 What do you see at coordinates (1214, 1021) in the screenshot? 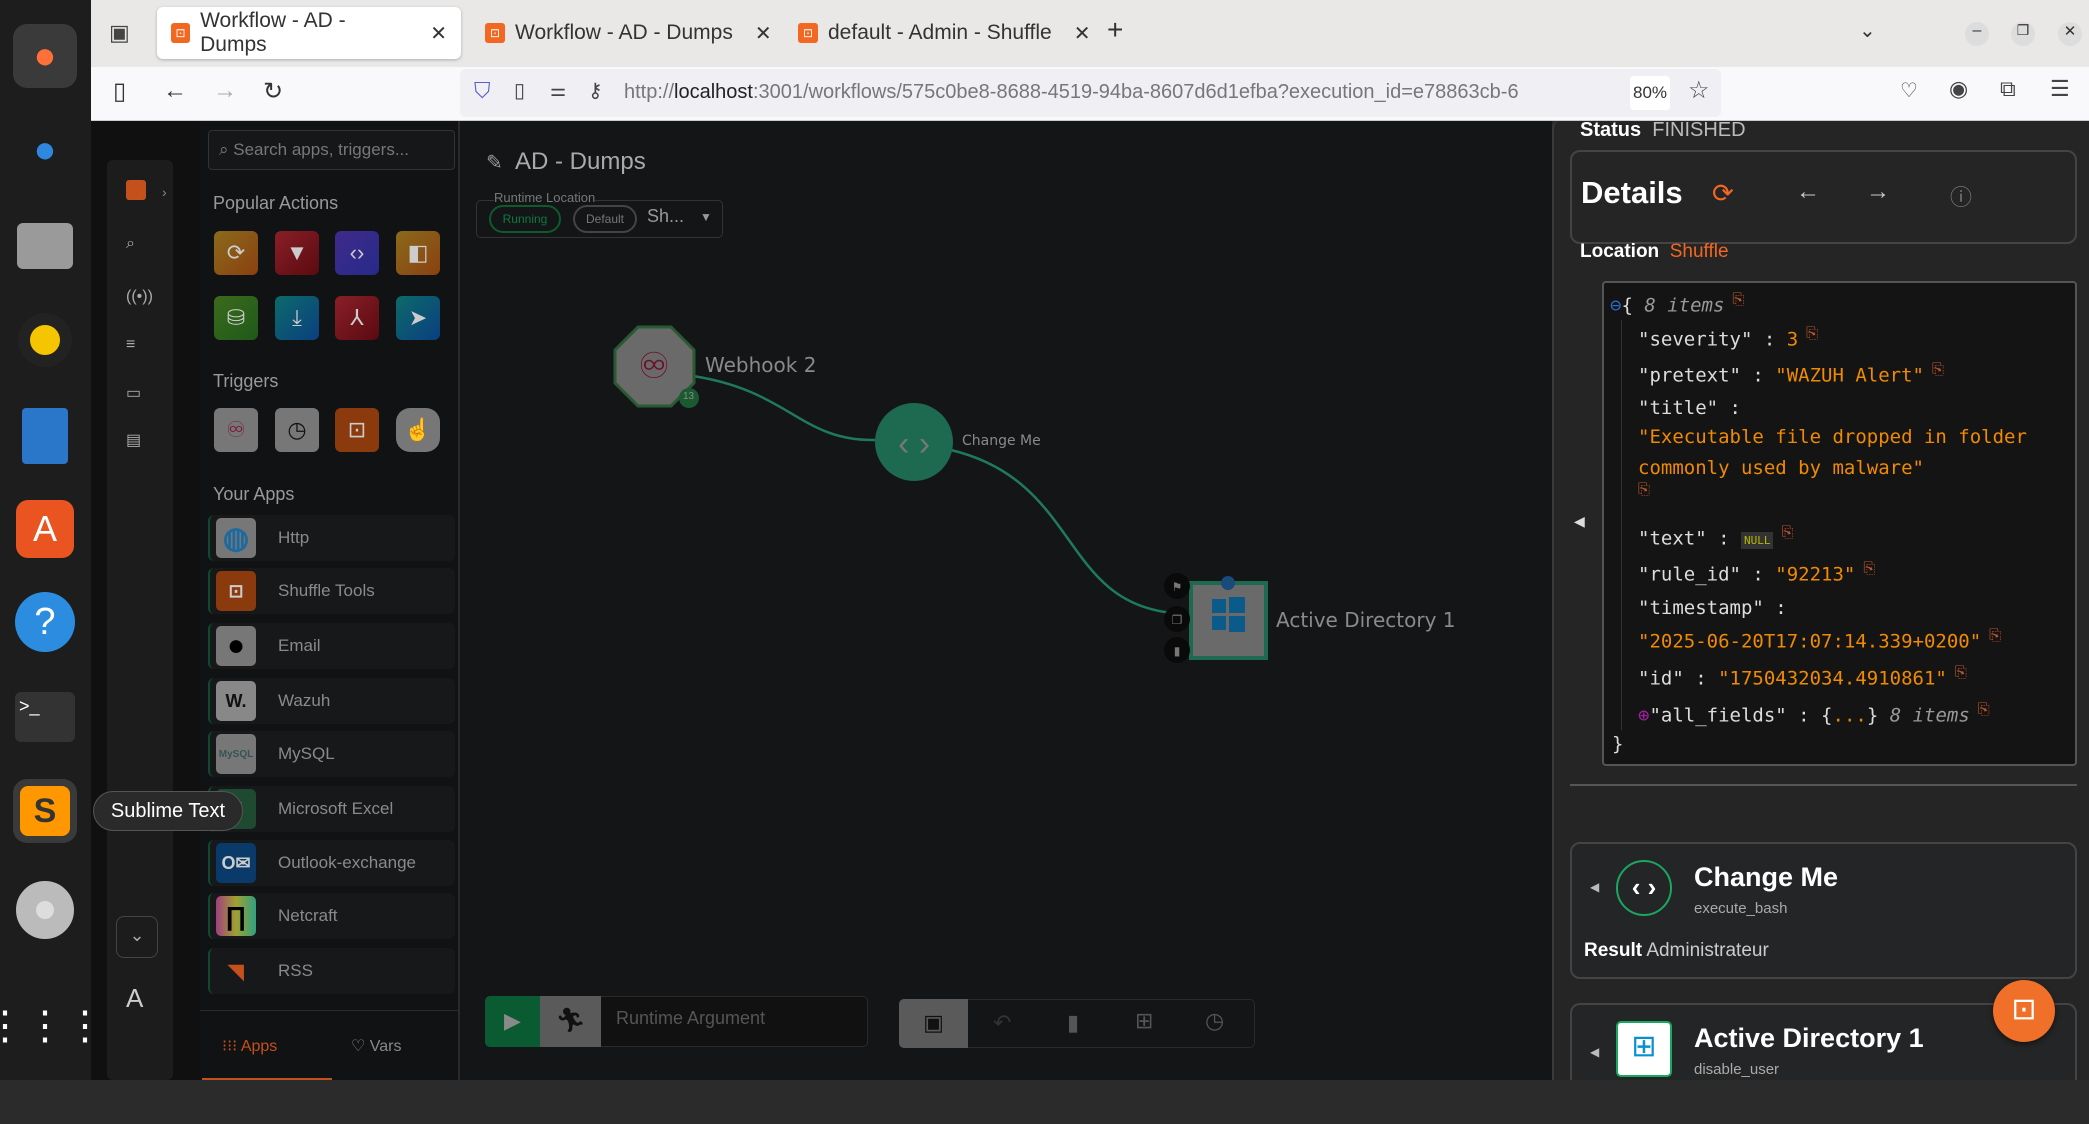
I see `history-icon: ◷` at bounding box center [1214, 1021].